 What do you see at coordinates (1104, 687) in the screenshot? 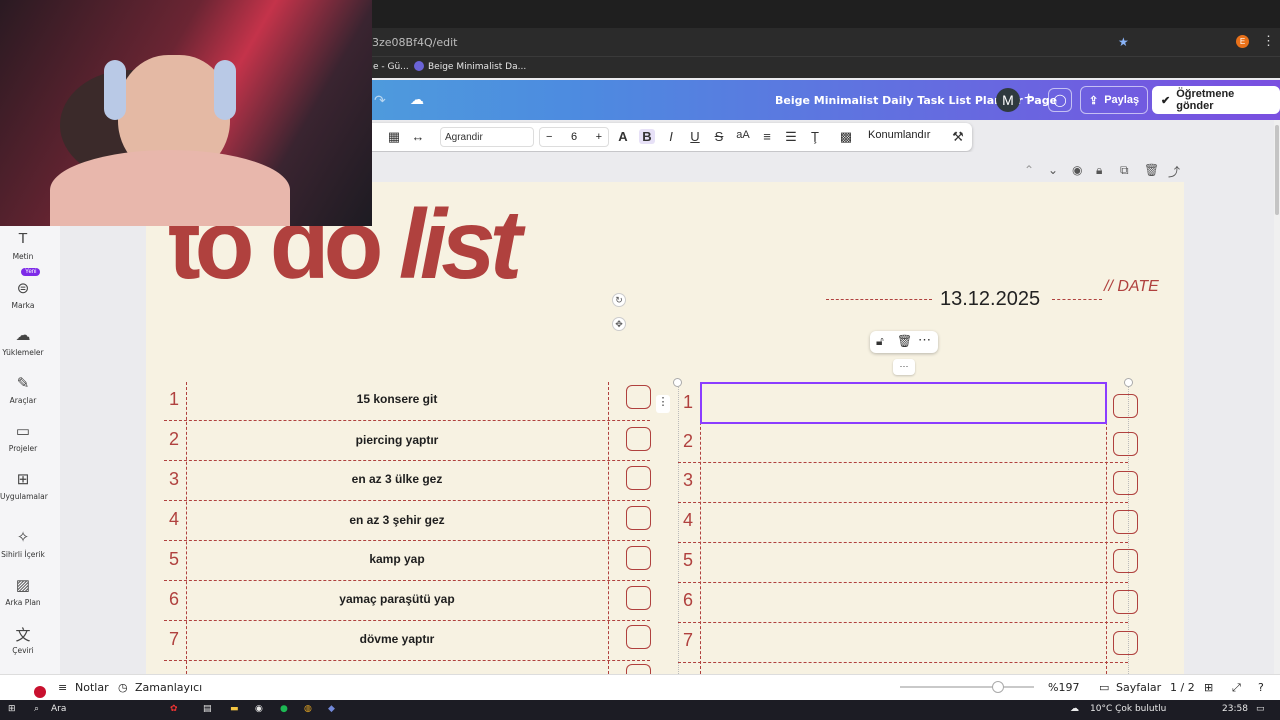
I see `pages-icon: ▭` at bounding box center [1104, 687].